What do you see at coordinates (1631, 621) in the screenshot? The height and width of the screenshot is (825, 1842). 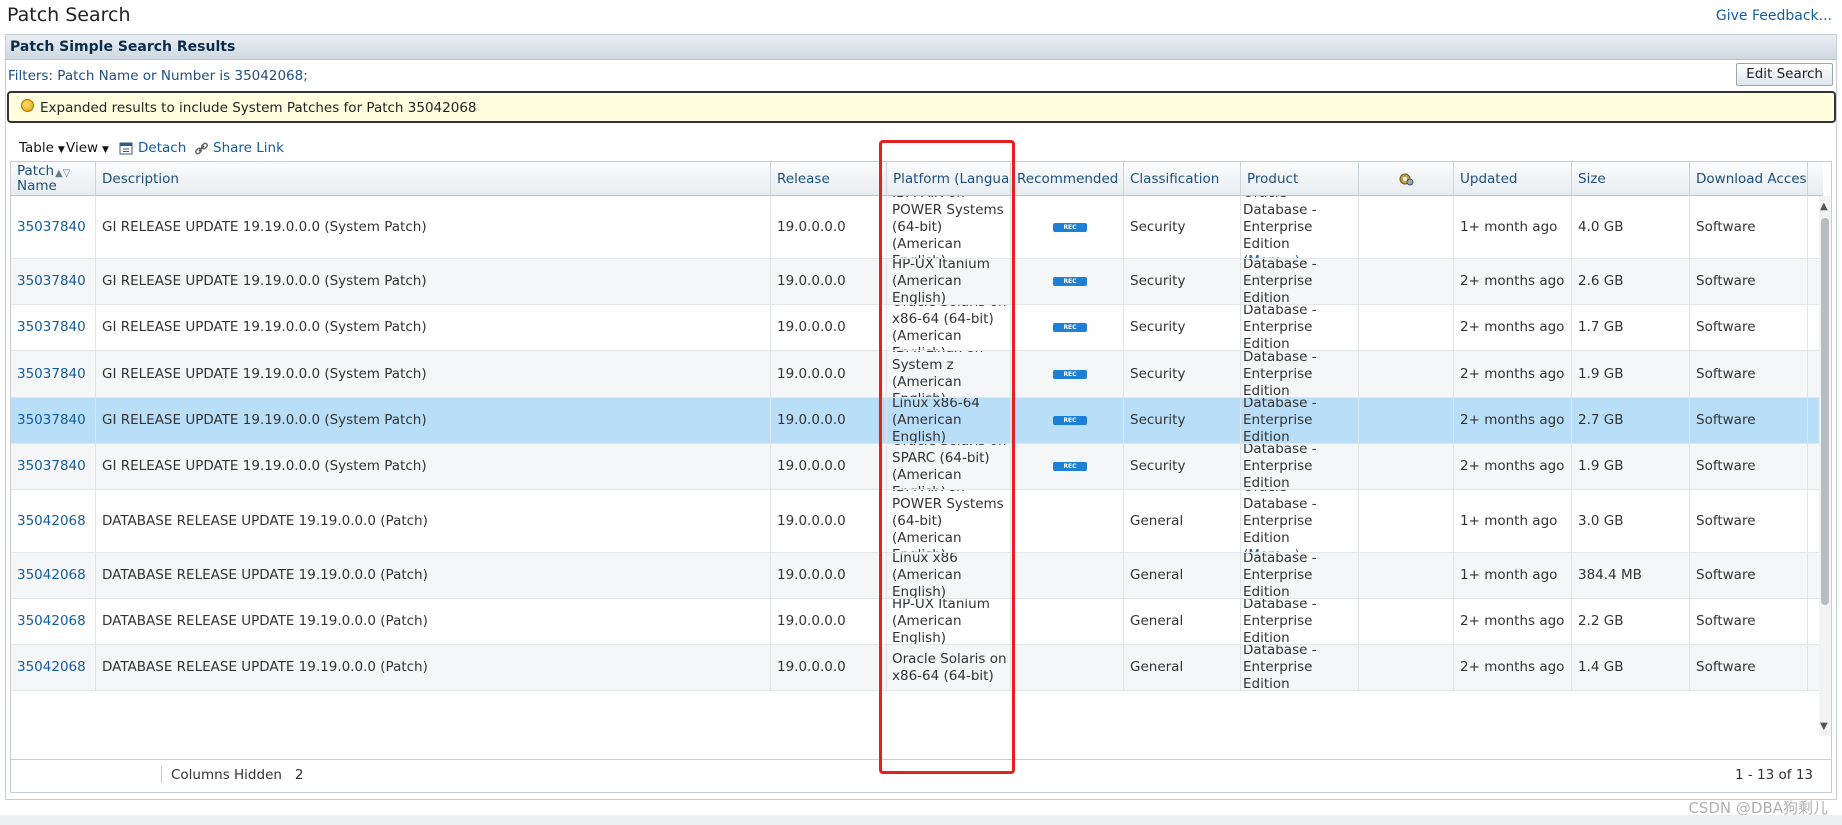 I see `size-cell: 2.2 GB` at bounding box center [1631, 621].